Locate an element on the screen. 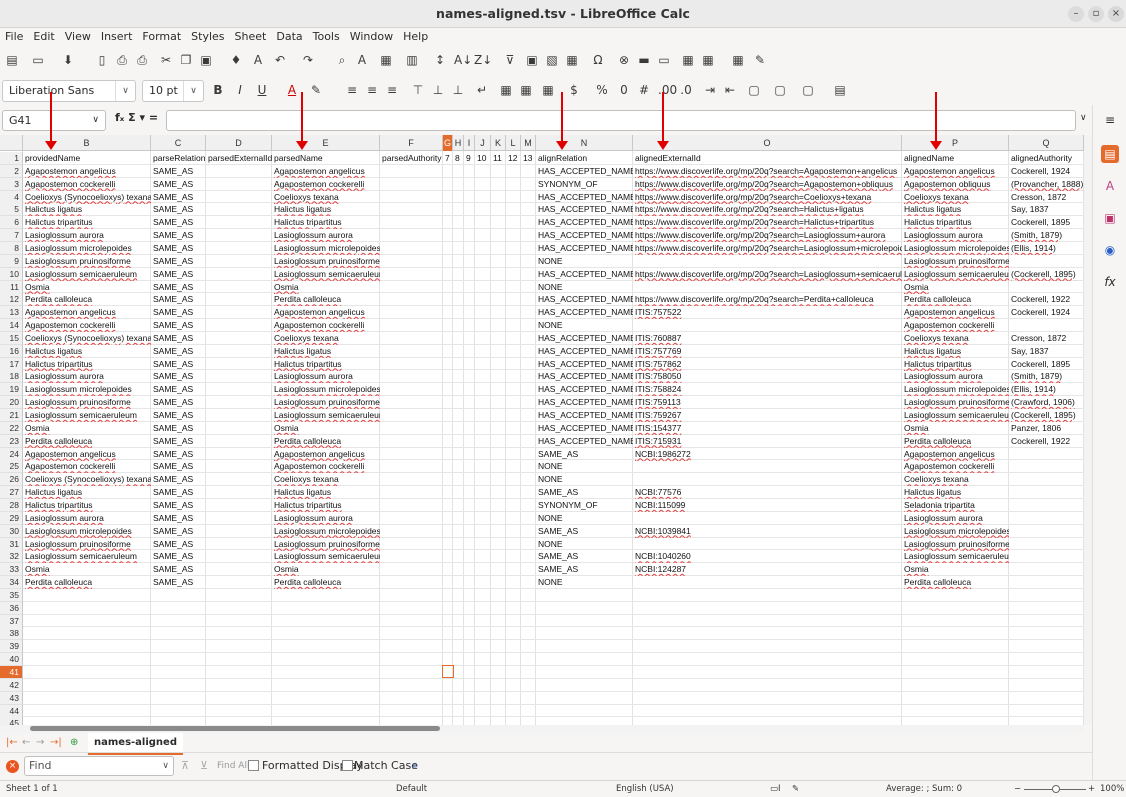 This screenshot has height=797, width=1126. new-document-icon: ▤ is located at coordinates (12, 60).